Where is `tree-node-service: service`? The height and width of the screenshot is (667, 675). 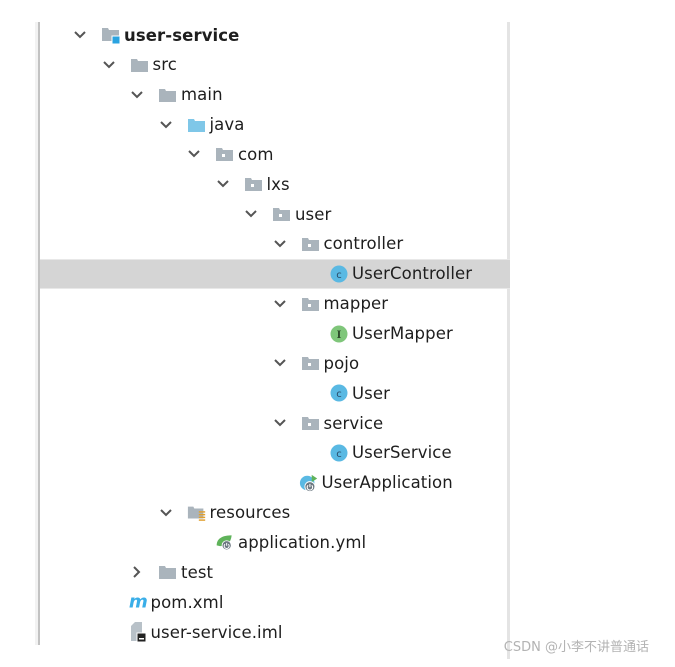 tree-node-service: service is located at coordinates (275, 423).